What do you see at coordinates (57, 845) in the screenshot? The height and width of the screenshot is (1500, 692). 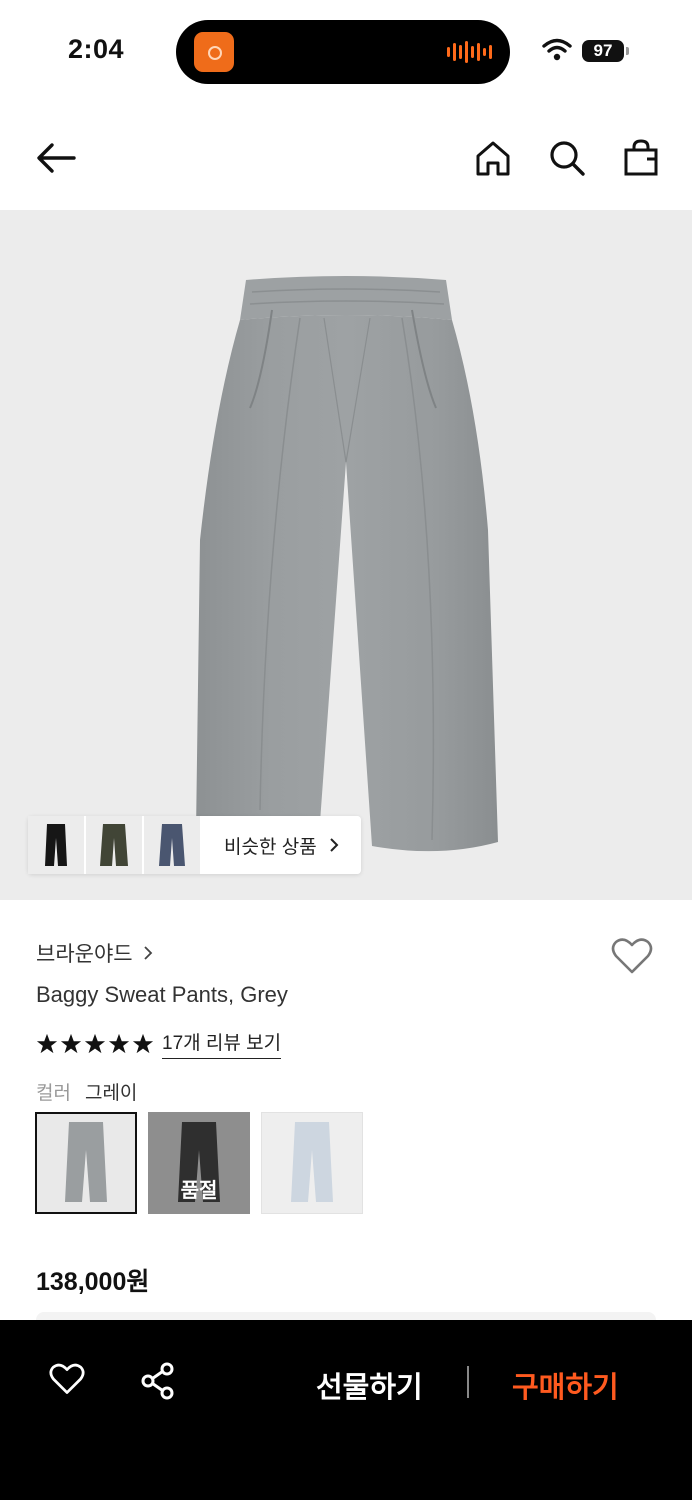 I see `similar-thumb-black` at bounding box center [57, 845].